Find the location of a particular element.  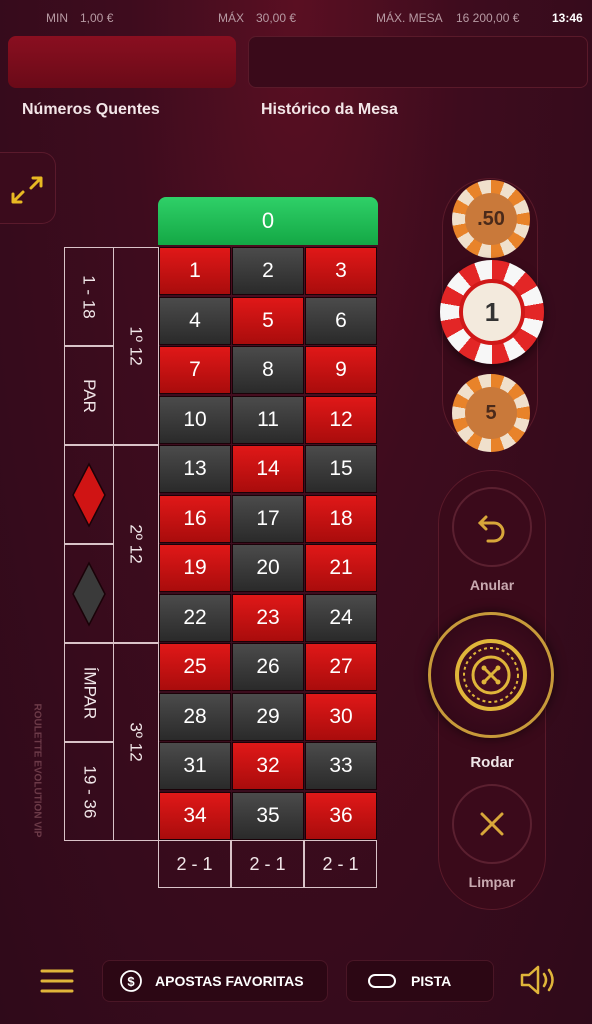

table-max-label: MÁX. MESA is located at coordinates (409, 18).